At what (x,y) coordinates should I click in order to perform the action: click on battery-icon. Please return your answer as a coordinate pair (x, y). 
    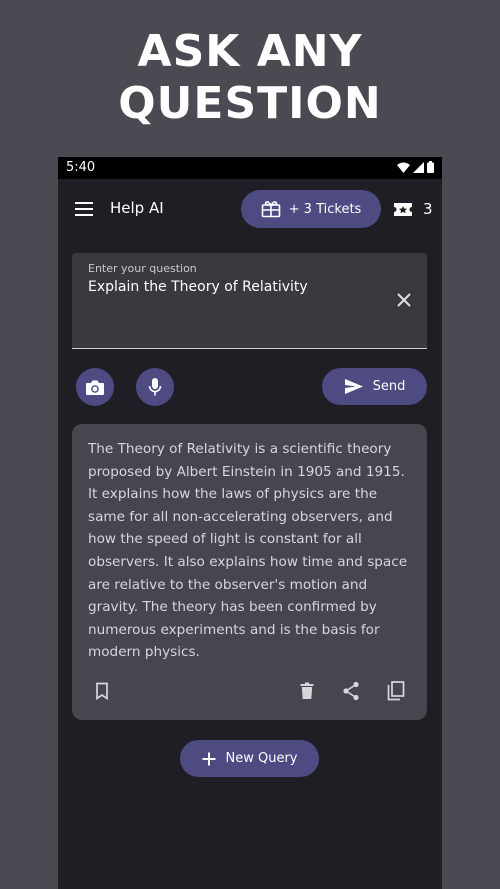
    Looking at the image, I should click on (430, 167).